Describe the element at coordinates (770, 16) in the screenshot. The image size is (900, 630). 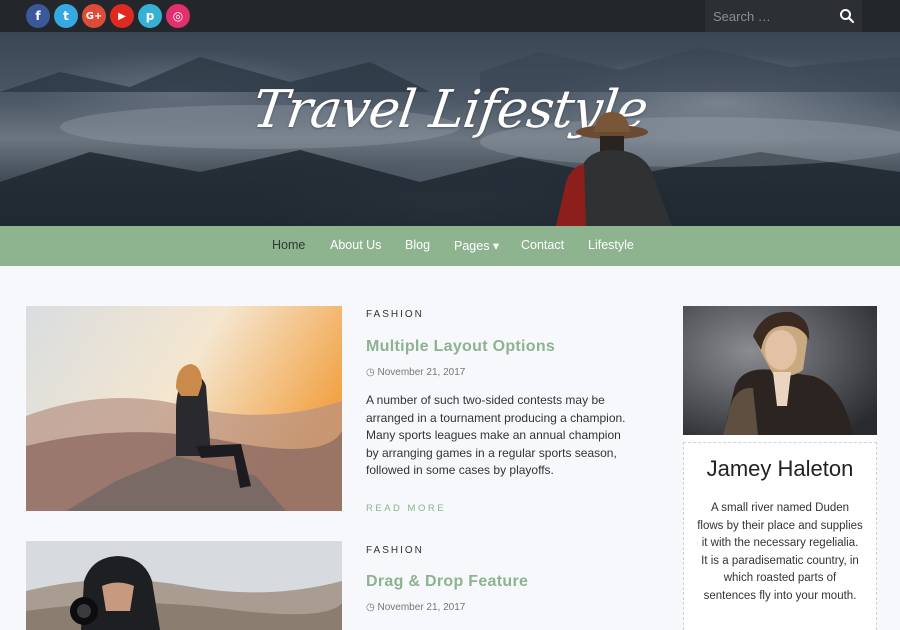
I see `search-input` at that location.